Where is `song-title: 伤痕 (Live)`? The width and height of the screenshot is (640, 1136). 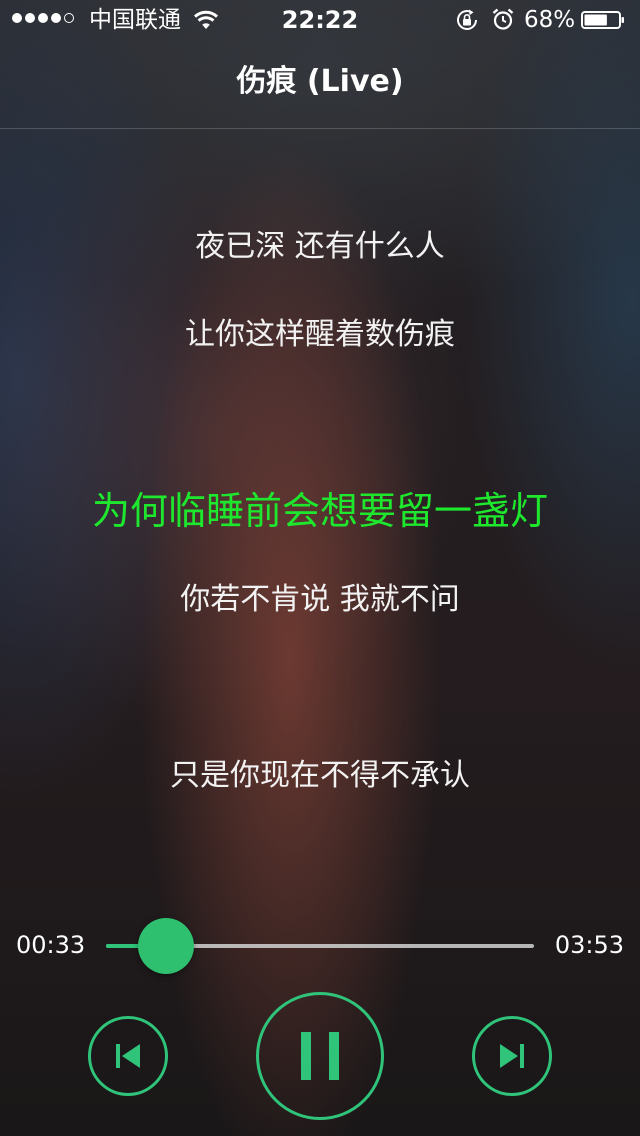 song-title: 伤痕 (Live) is located at coordinates (320, 81).